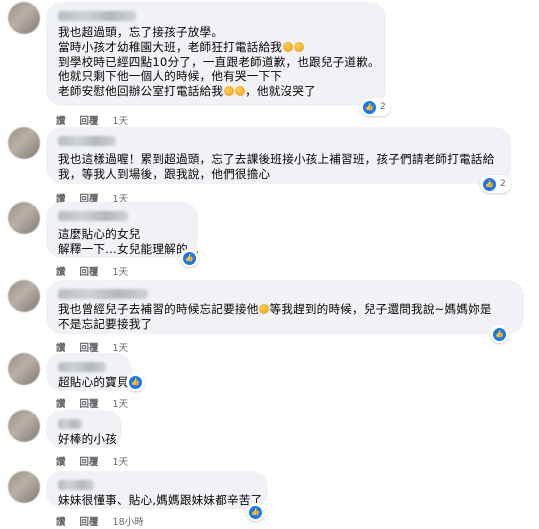 This screenshot has width=539, height=529. What do you see at coordinates (99, 347) in the screenshot?
I see `comment-actions: 讚回覆 1天` at bounding box center [99, 347].